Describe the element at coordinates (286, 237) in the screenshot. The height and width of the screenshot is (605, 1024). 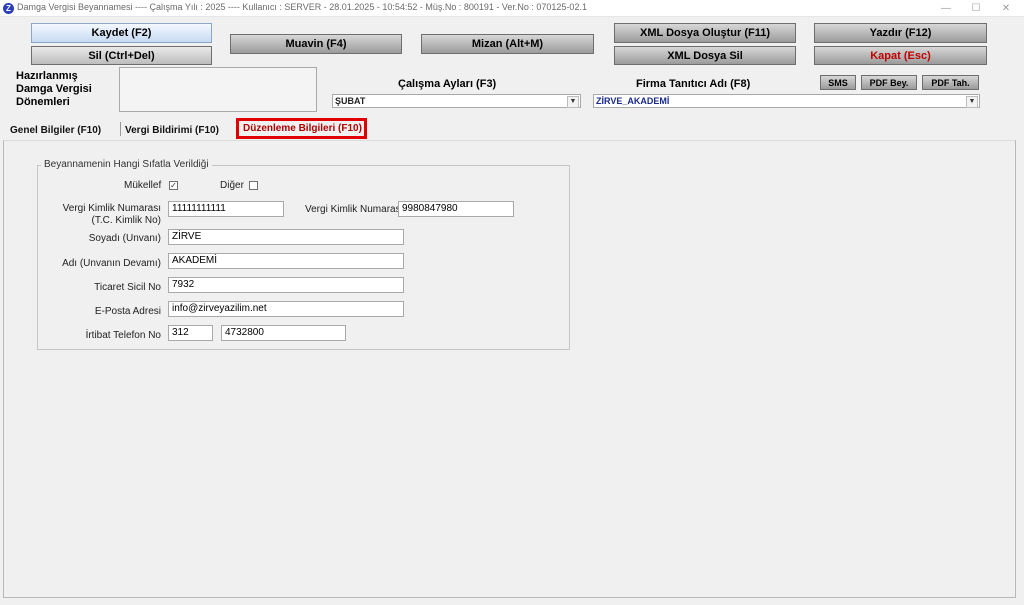
I see `surname-field: ZİRVE` at that location.